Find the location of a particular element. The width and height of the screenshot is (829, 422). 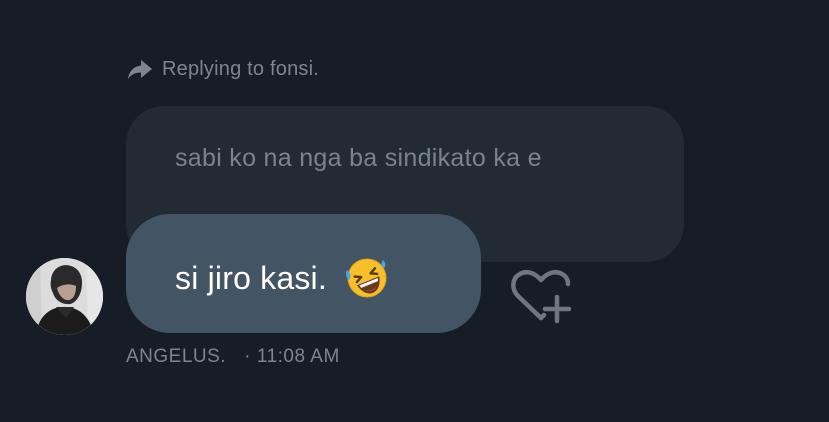

avatar is located at coordinates (64, 296).